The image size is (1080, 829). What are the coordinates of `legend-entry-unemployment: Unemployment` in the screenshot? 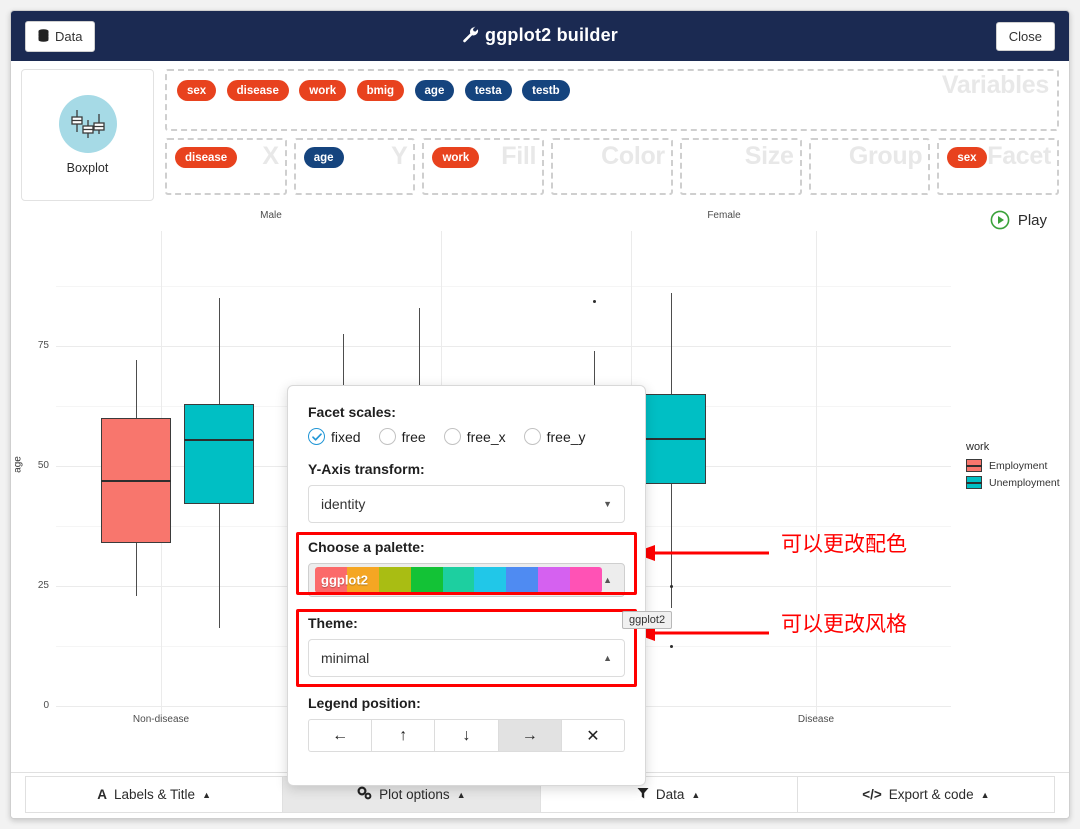 It's located at (1013, 482).